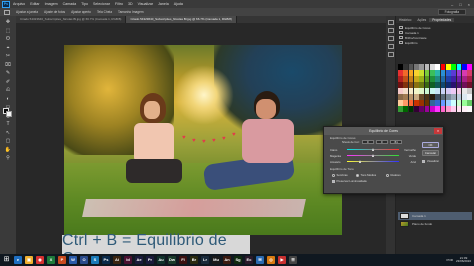 The width and height of the screenshot is (474, 266). What do you see at coordinates (435, 42) in the screenshot?
I see `history-item: Equilíbrio` at bounding box center [435, 42].